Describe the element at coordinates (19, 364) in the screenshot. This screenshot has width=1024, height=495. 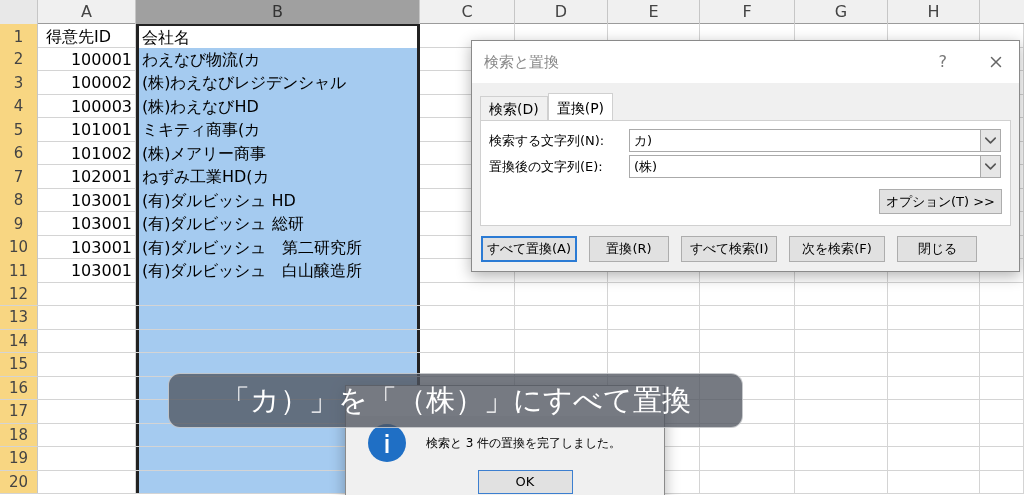
I see `row-header: 15` at that location.